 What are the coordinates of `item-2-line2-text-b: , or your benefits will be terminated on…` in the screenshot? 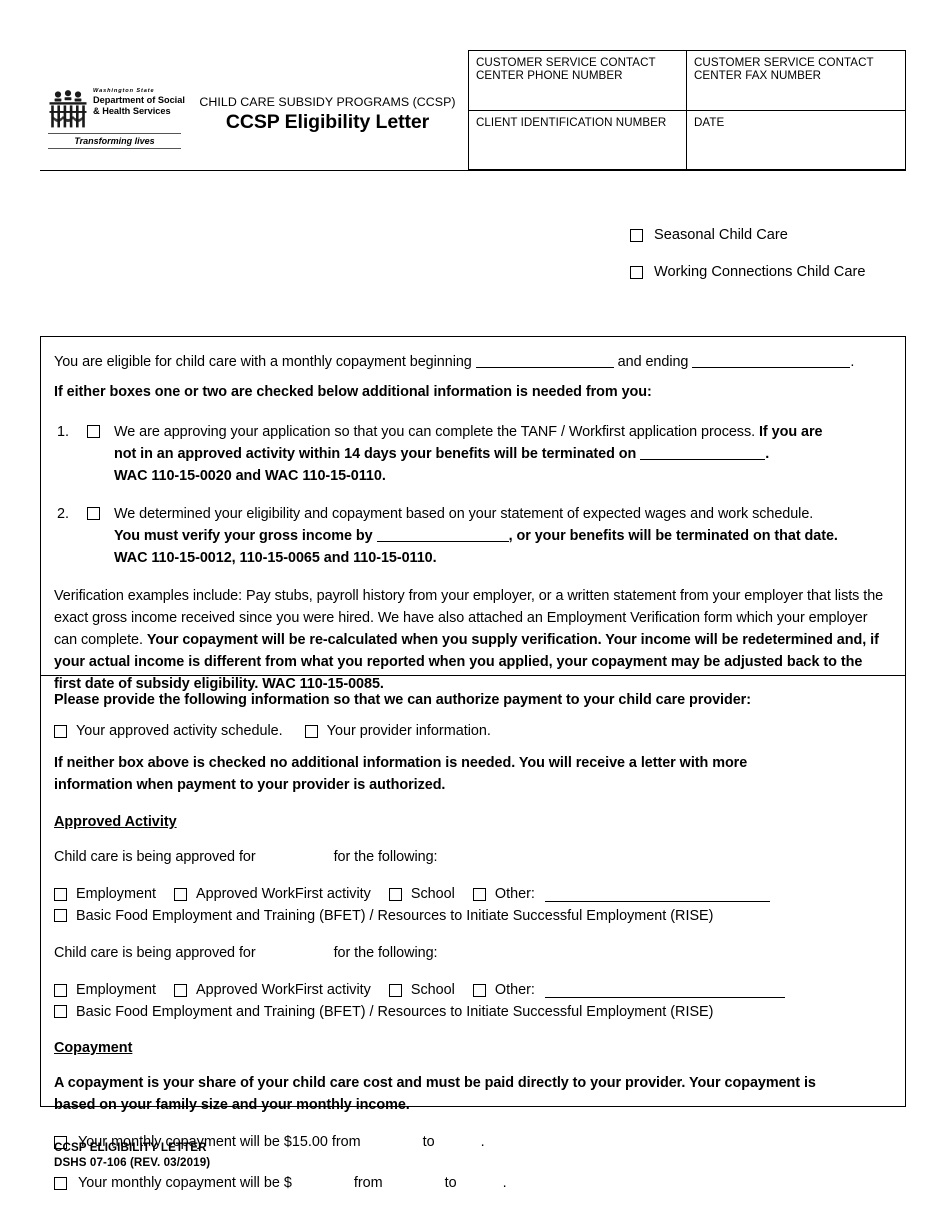 It's located at (673, 536).